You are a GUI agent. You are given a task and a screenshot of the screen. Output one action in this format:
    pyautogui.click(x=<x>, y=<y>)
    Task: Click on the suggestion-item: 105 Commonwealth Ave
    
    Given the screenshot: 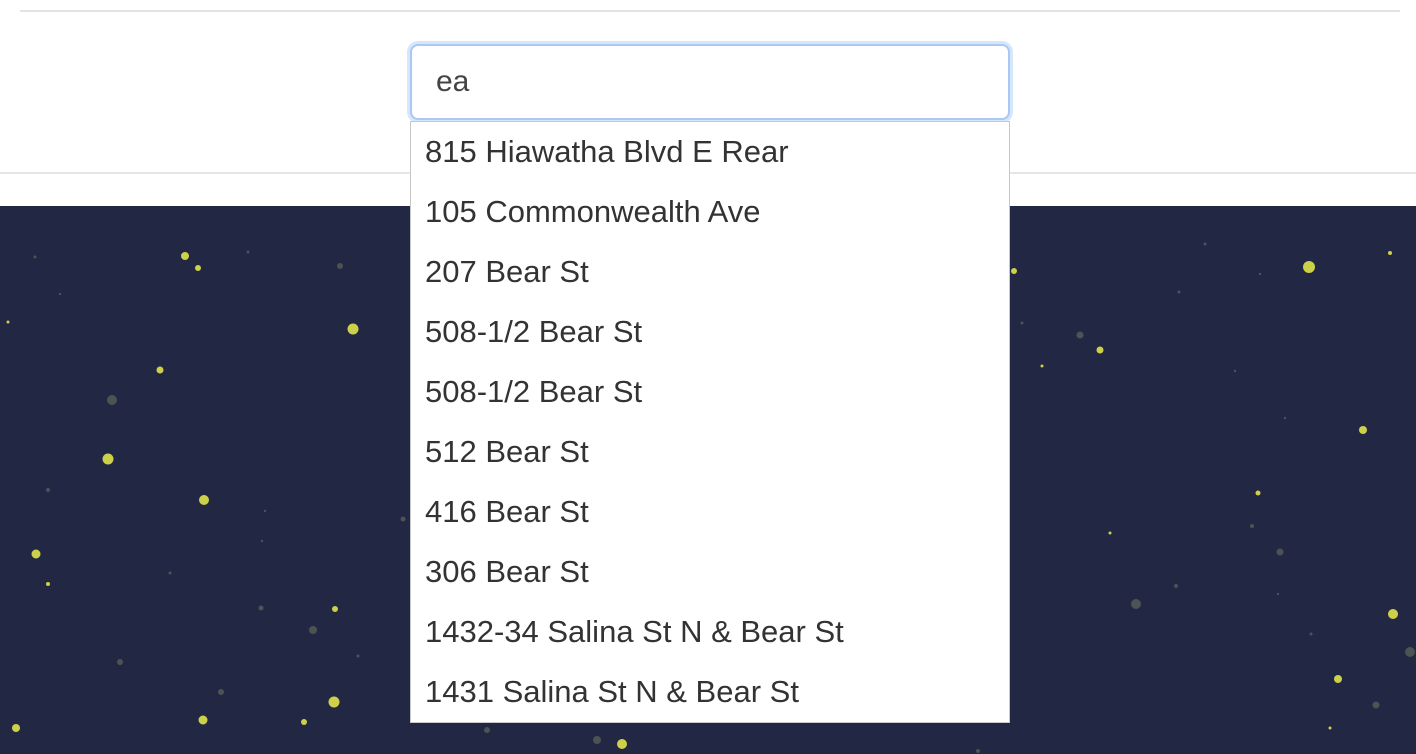 What is the action you would take?
    pyautogui.click(x=710, y=212)
    